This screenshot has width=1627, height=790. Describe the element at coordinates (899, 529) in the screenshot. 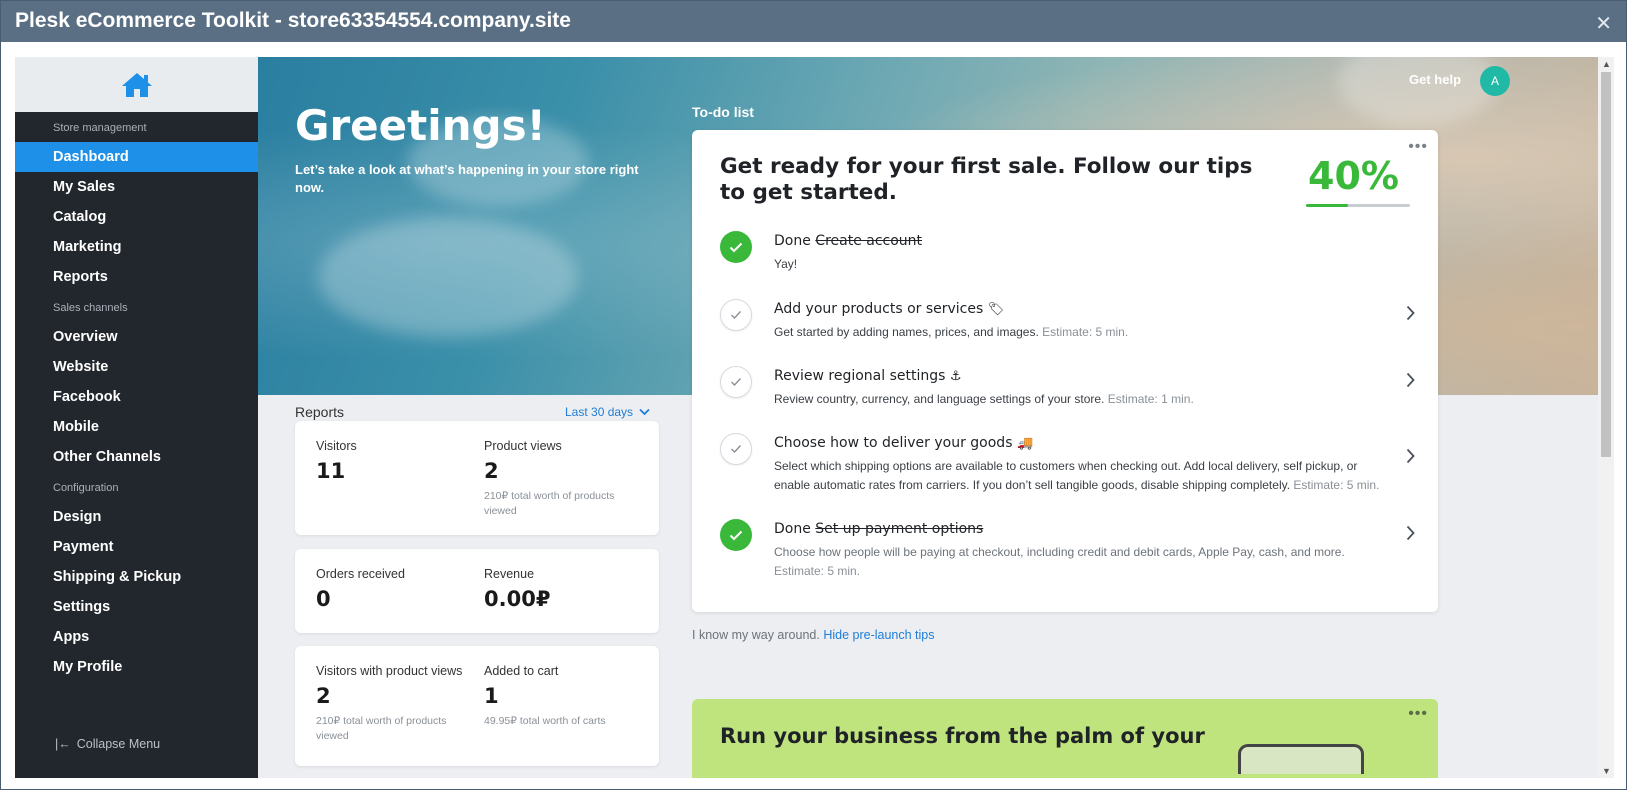

I see `task-title: Set up payment options` at that location.